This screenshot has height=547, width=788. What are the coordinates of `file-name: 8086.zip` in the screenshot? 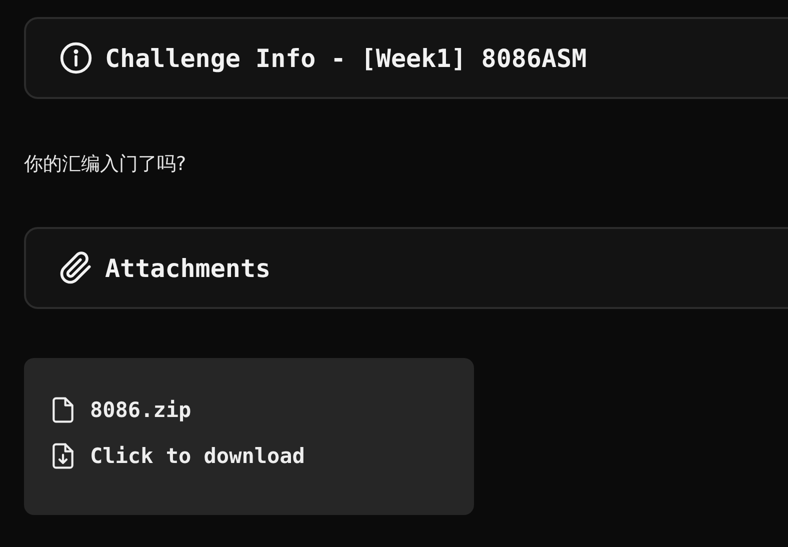 It's located at (141, 410).